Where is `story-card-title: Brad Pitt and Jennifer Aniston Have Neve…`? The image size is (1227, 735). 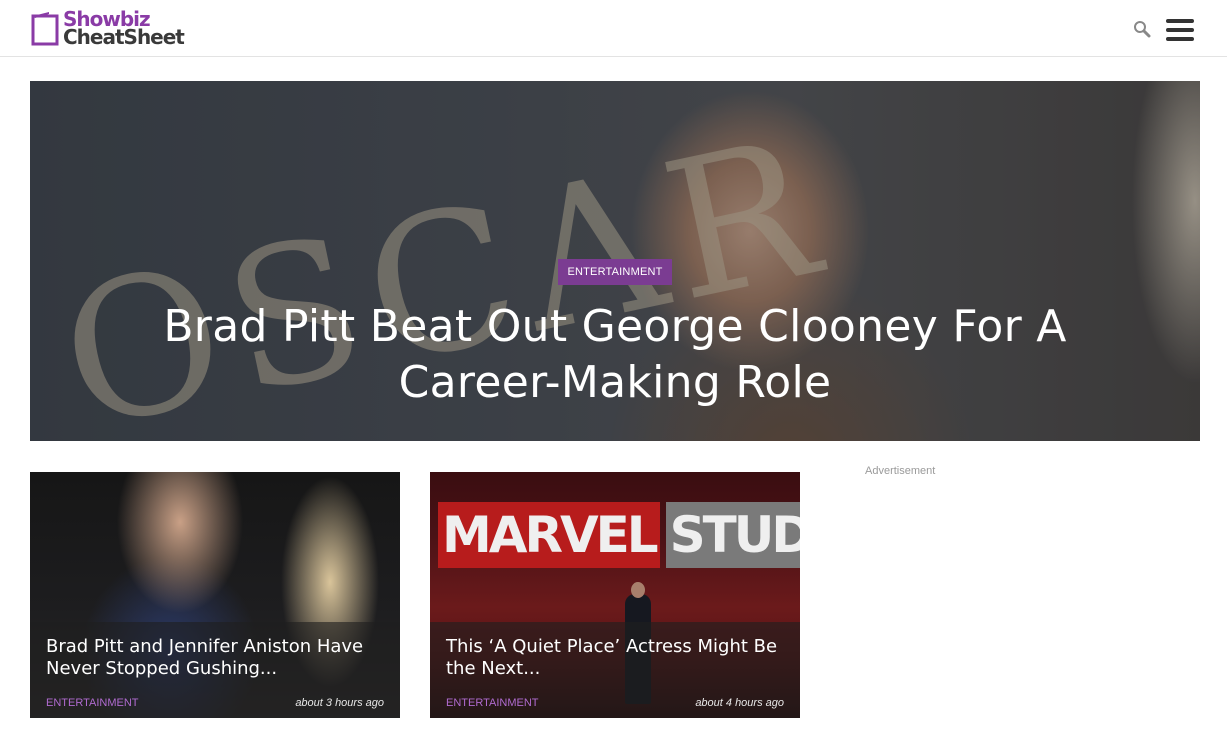
story-card-title: Brad Pitt and Jennifer Aniston Have Neve… is located at coordinates (216, 658).